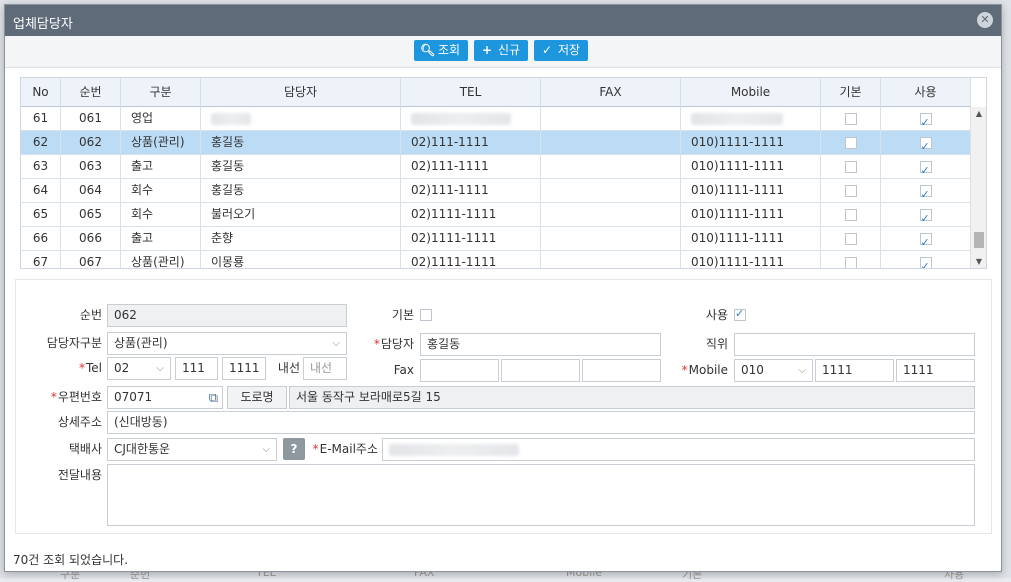  I want to click on detail-address-field: (신대방동), so click(541, 422).